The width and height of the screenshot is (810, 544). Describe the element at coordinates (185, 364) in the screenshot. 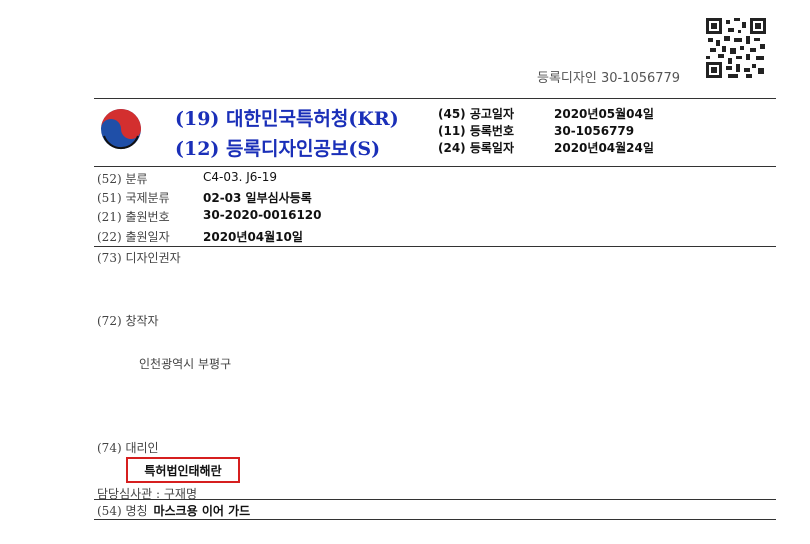

I see `creator-address: 인천광역시 부평구` at that location.